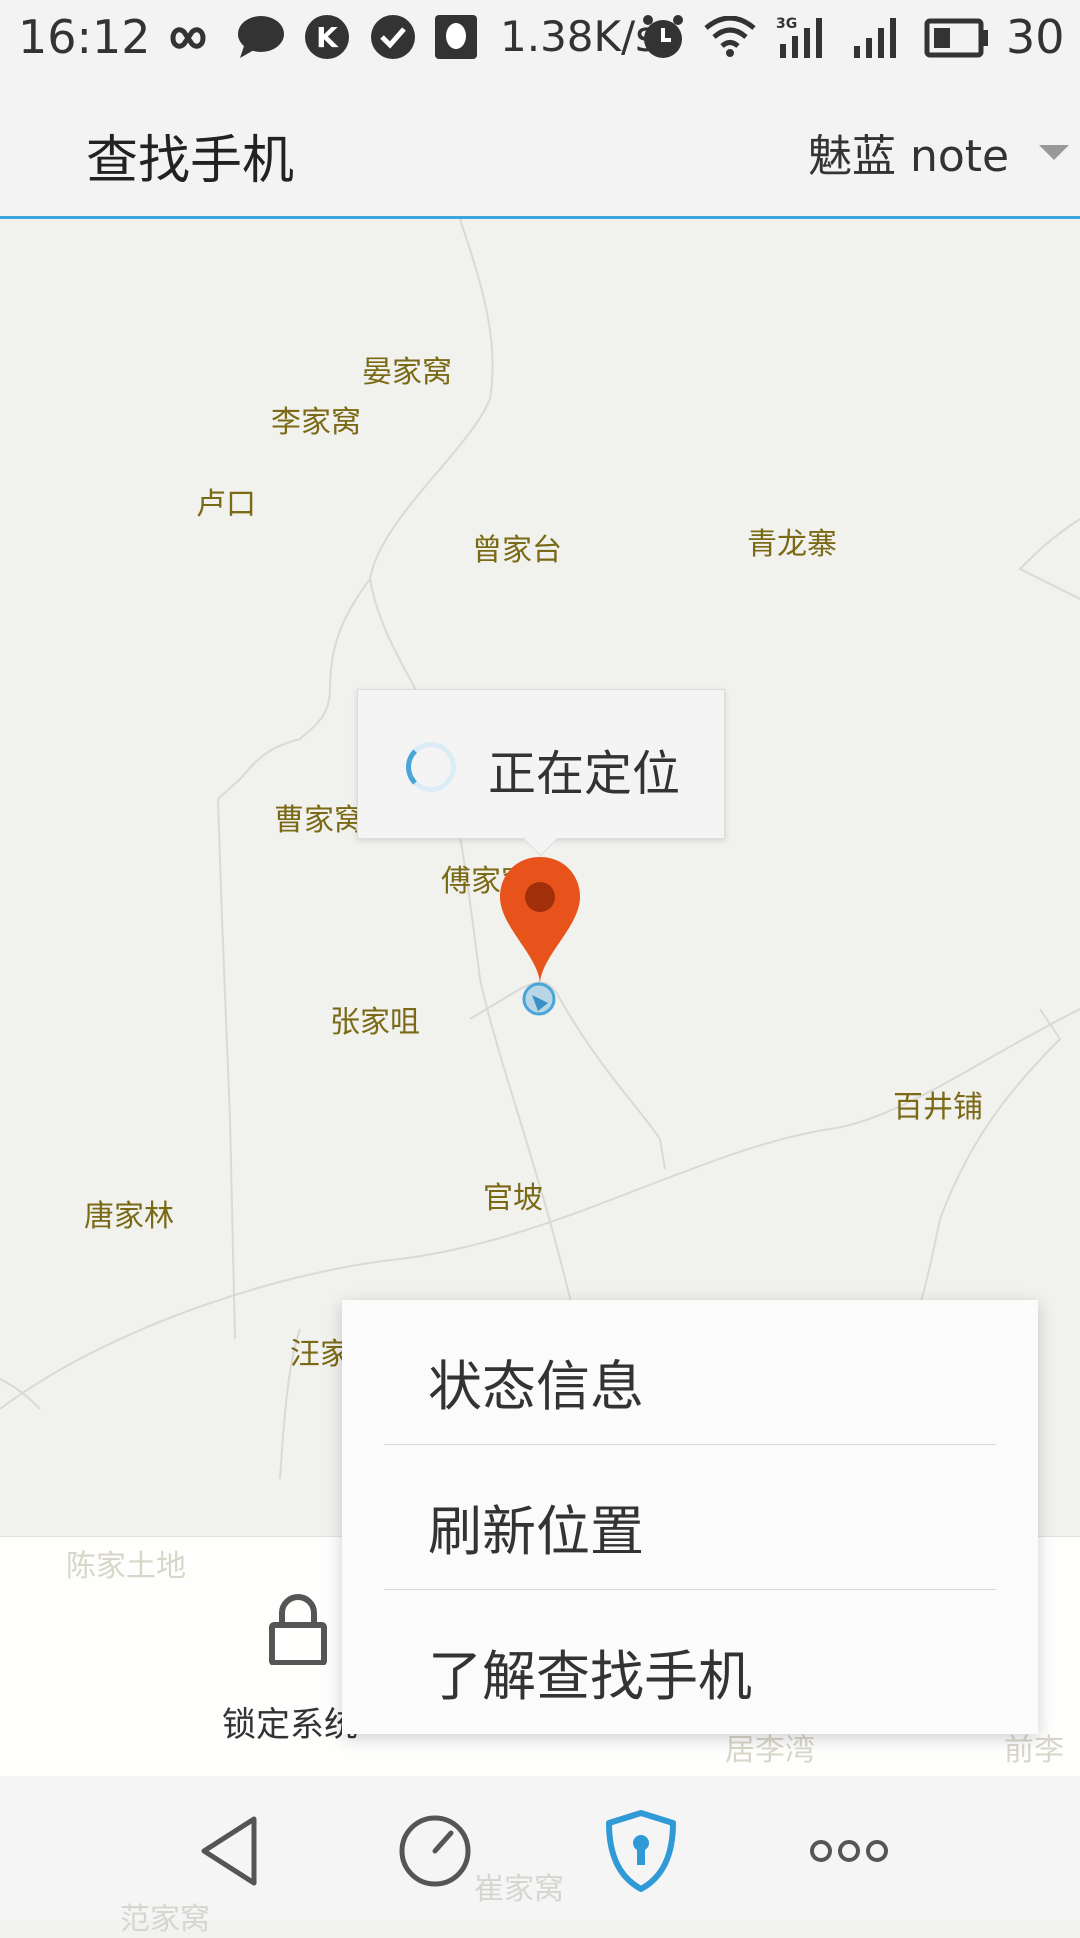 The image size is (1080, 1938). Describe the element at coordinates (730, 38) in the screenshot. I see `wifi-icon` at that location.